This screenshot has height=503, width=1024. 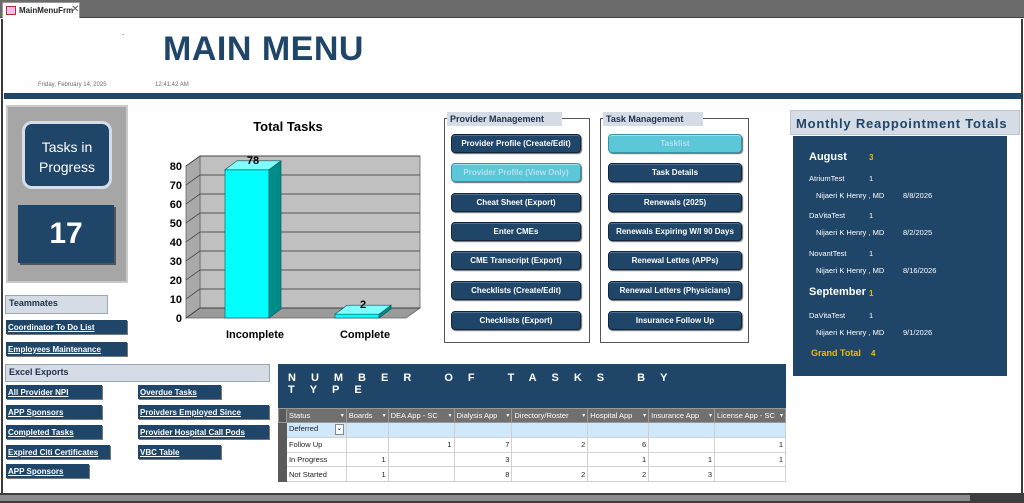 What do you see at coordinates (827, 215) in the screenshot?
I see `facility-name: DaVitaTest` at bounding box center [827, 215].